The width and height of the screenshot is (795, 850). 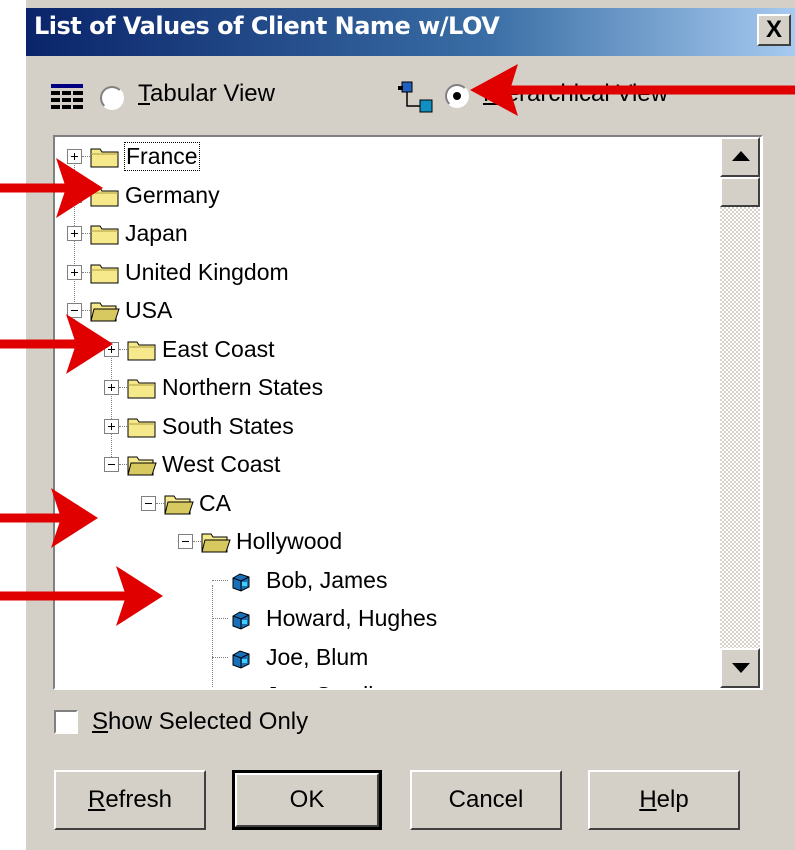 I want to click on arrow-down-icon, so click(x=741, y=668).